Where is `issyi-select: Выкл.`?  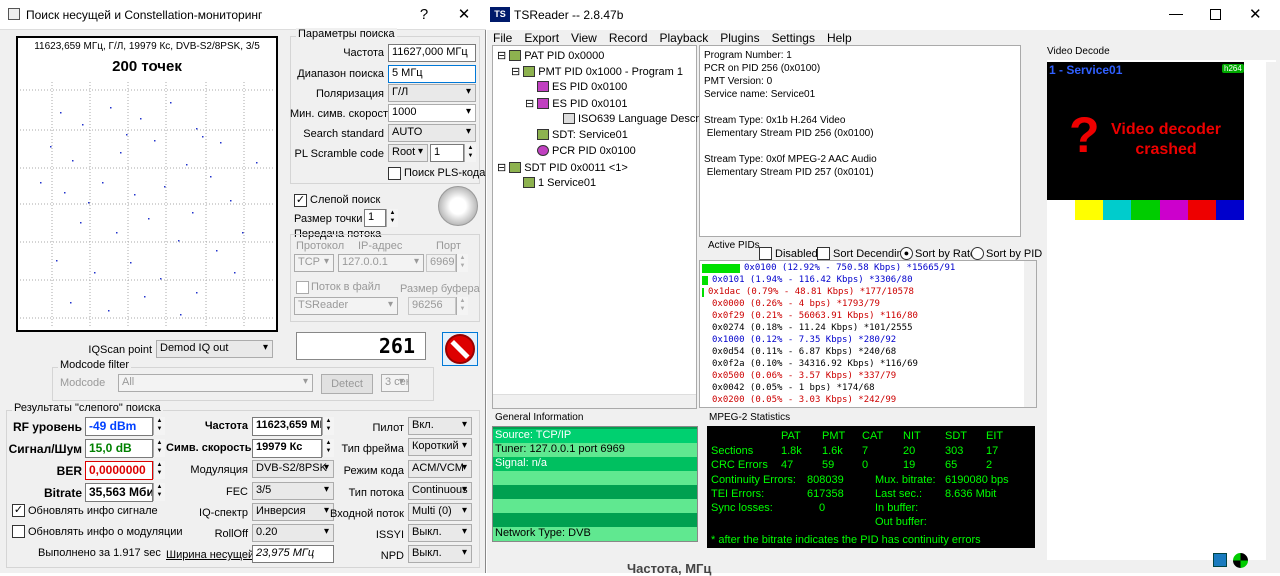 issyi-select: Выкл. is located at coordinates (440, 533).